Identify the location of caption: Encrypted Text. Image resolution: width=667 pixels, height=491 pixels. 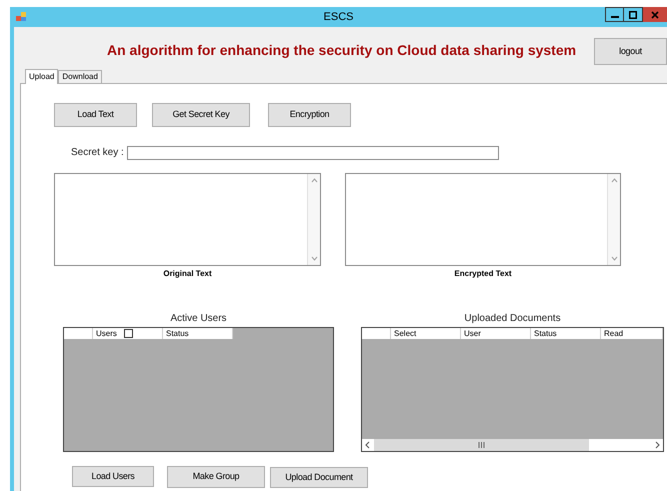
(483, 274).